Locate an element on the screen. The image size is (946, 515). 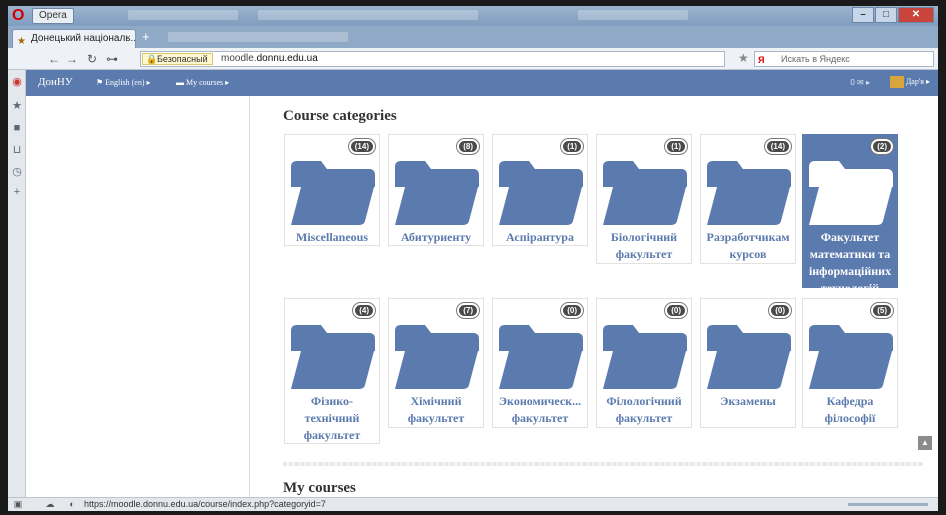
category-card: (1) Біологічний факультет is located at coordinates (644, 199).